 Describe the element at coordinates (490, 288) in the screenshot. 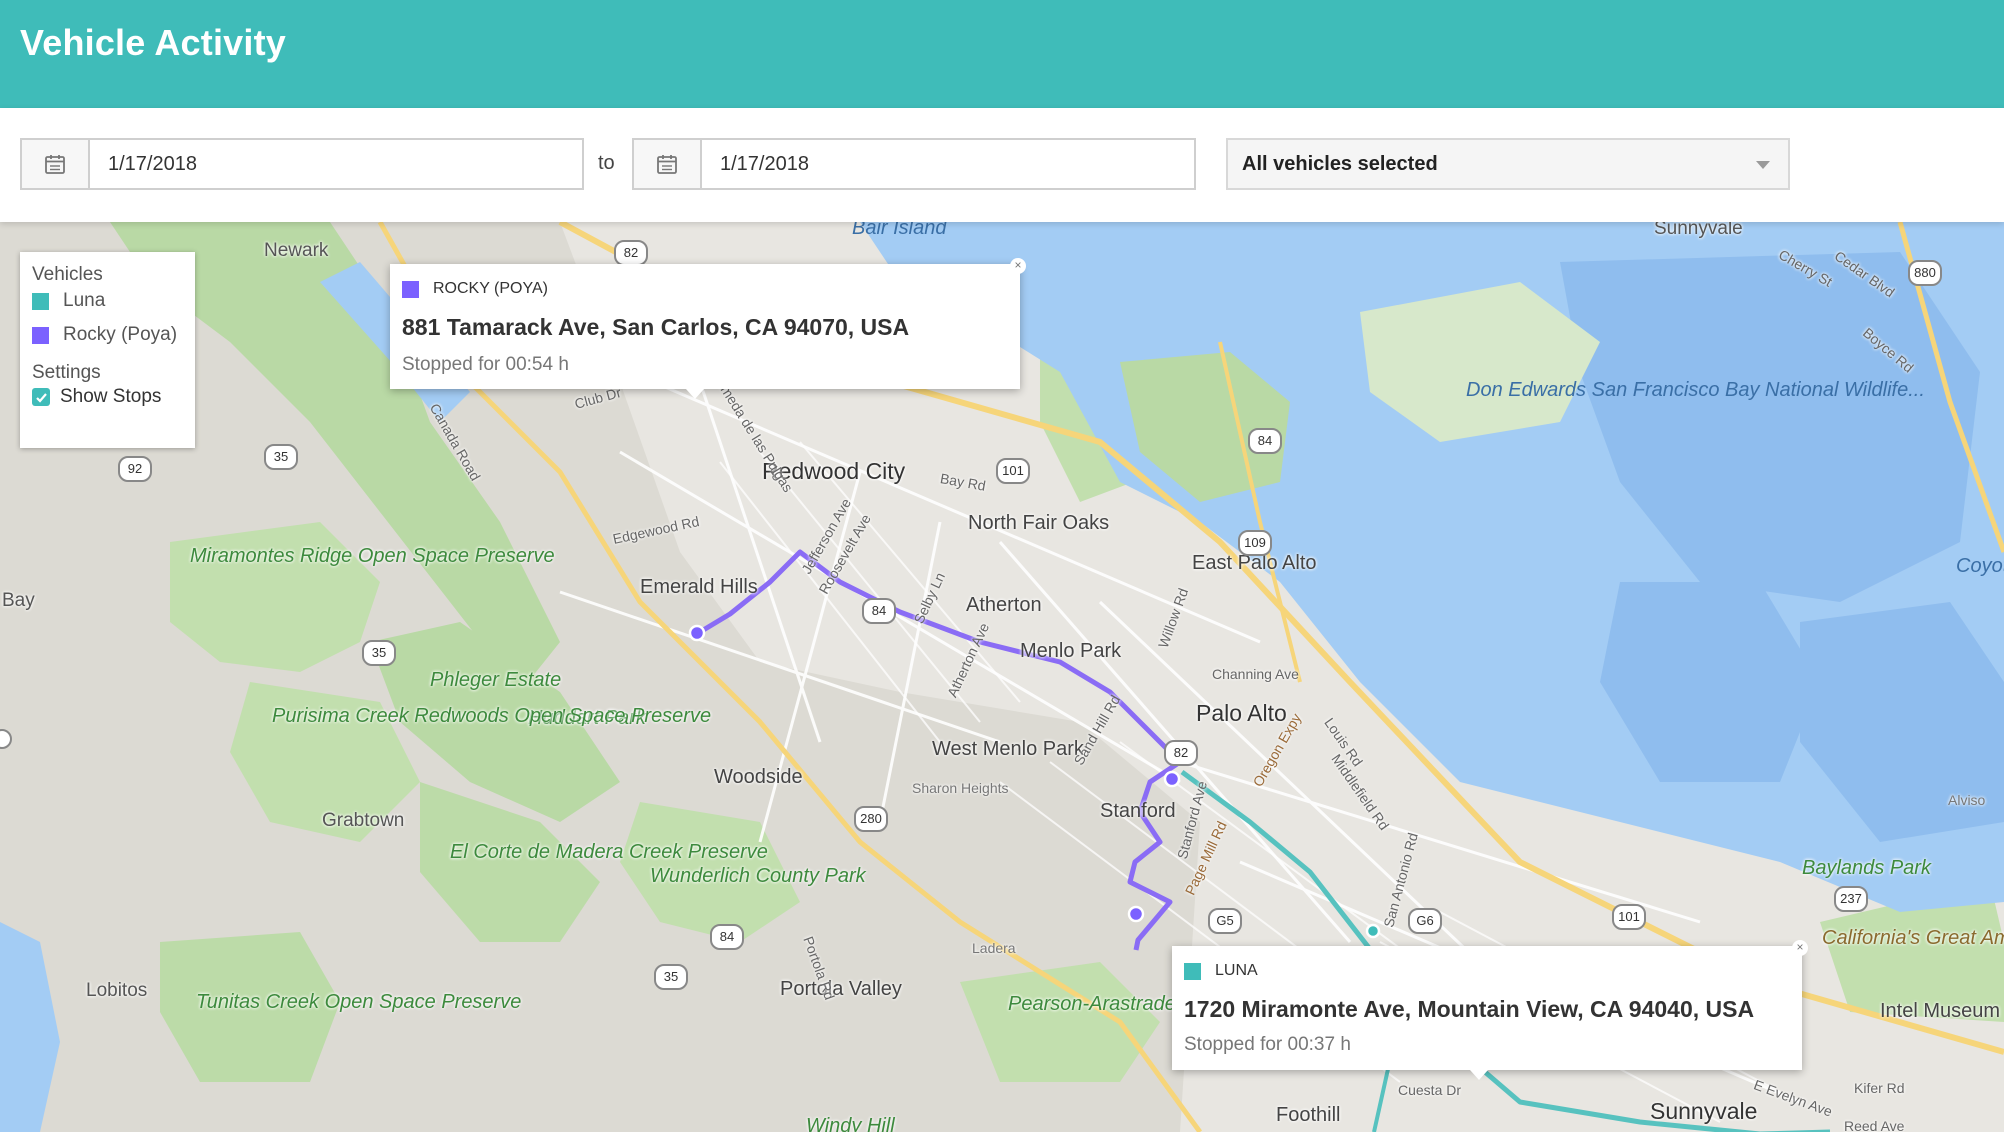

I see `popup-vehicle-name: ROCKY (POYA)` at that location.